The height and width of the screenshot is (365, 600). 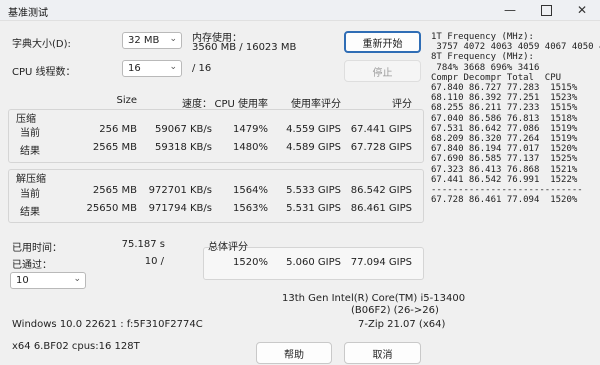 I want to click on log-line: 784% 3668 696% 3416, so click(x=485, y=67).